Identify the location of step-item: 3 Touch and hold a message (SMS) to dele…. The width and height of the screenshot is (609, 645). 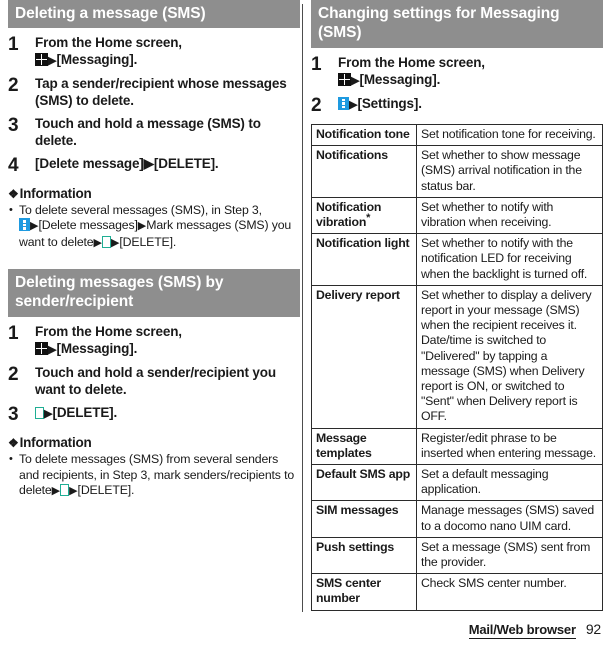
(154, 132).